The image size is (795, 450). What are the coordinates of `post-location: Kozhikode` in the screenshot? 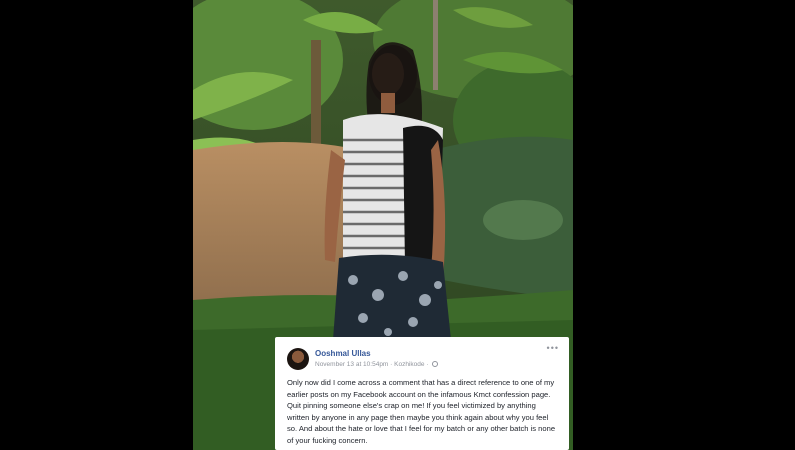 It's located at (409, 364).